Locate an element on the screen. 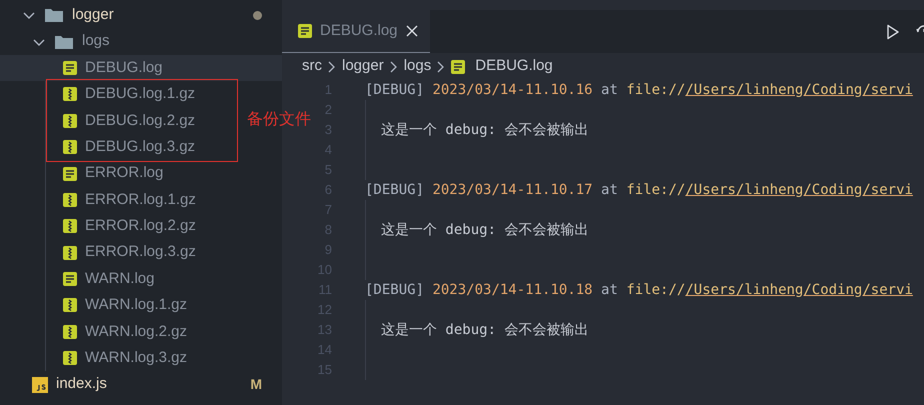 This screenshot has height=405, width=924. file-tree-item: index.js M is located at coordinates (141, 384).